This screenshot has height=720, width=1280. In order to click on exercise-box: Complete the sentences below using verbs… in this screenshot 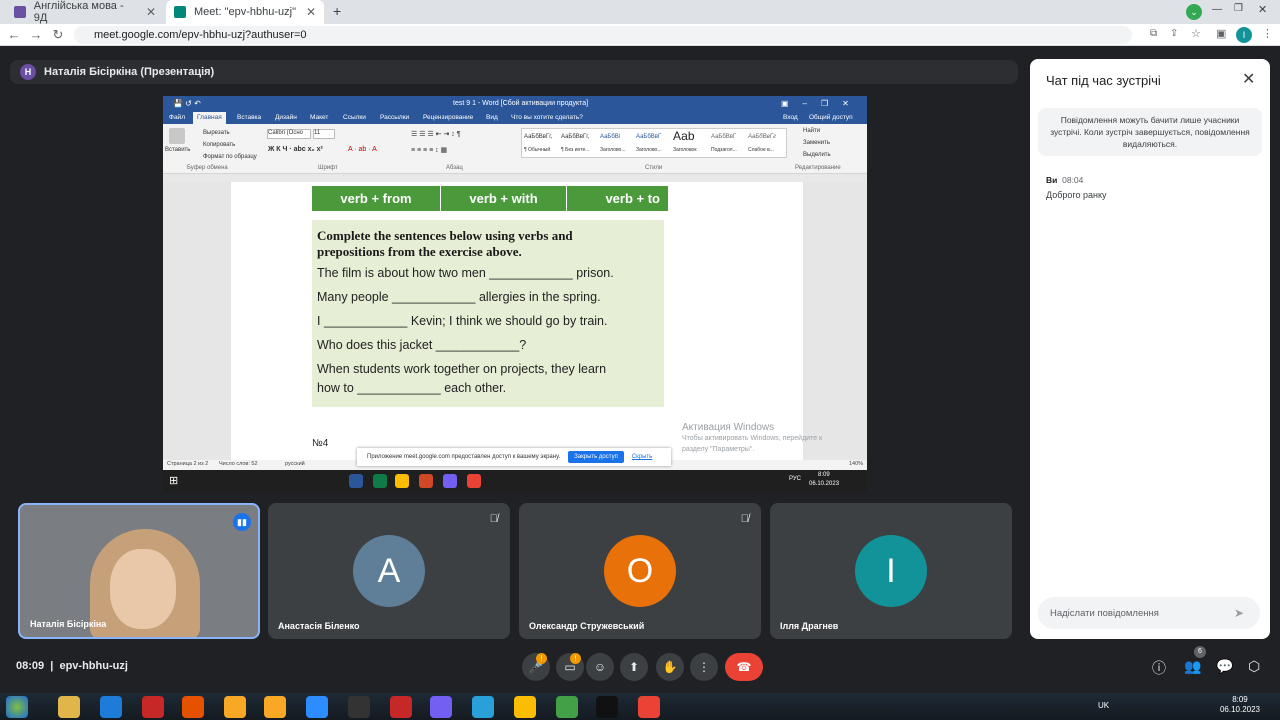, I will do `click(488, 313)`.